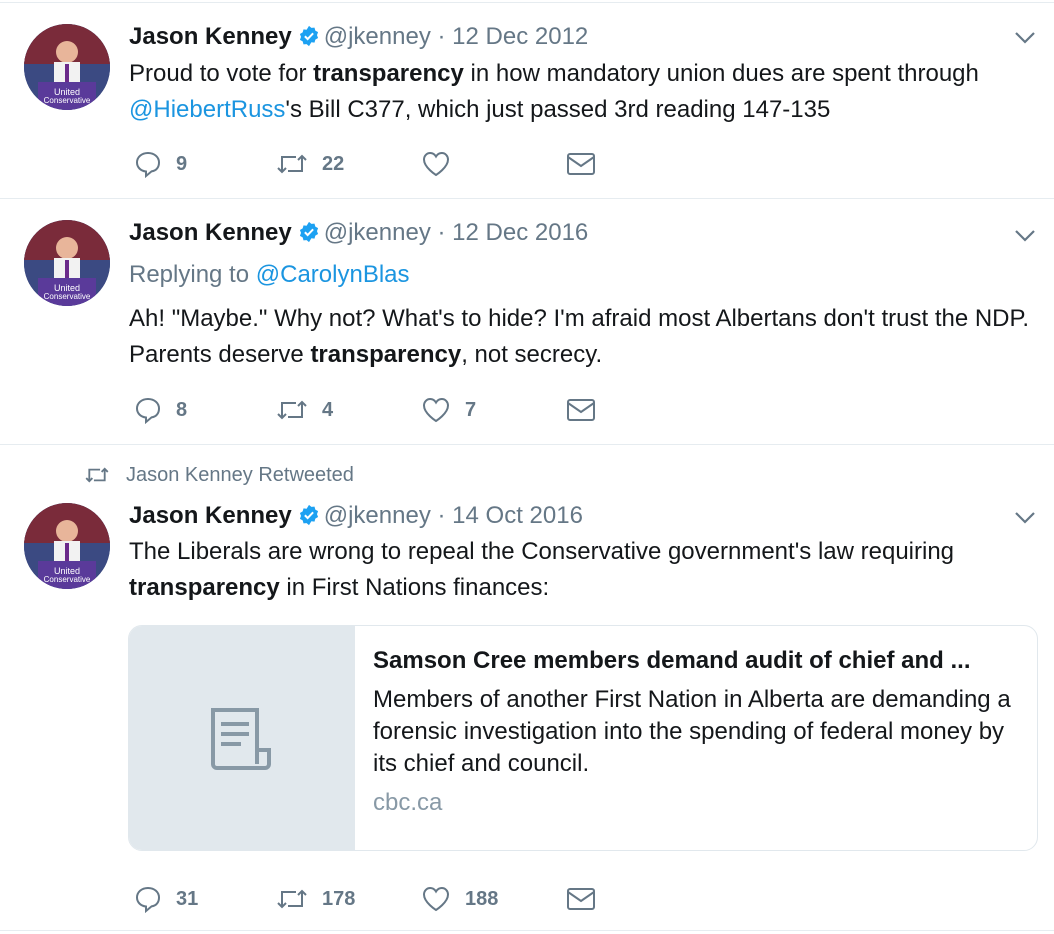 The image size is (1054, 934). Describe the element at coordinates (379, 164) in the screenshot. I see `tweet-actions: 9 22` at that location.